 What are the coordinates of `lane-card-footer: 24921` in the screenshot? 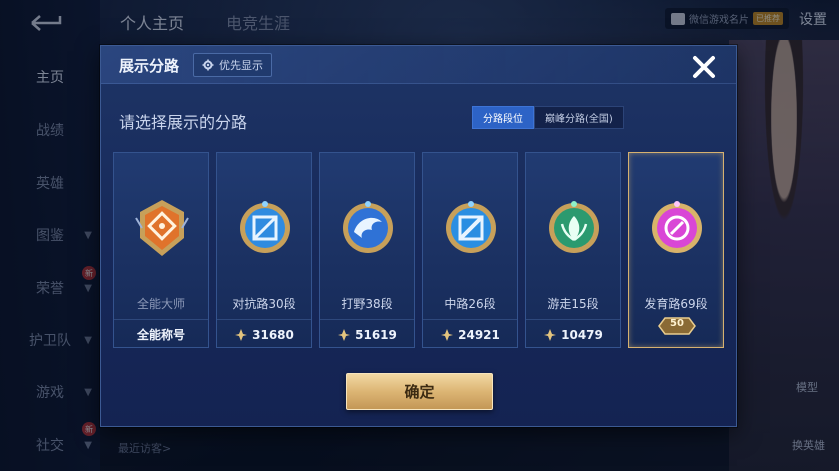 It's located at (470, 334).